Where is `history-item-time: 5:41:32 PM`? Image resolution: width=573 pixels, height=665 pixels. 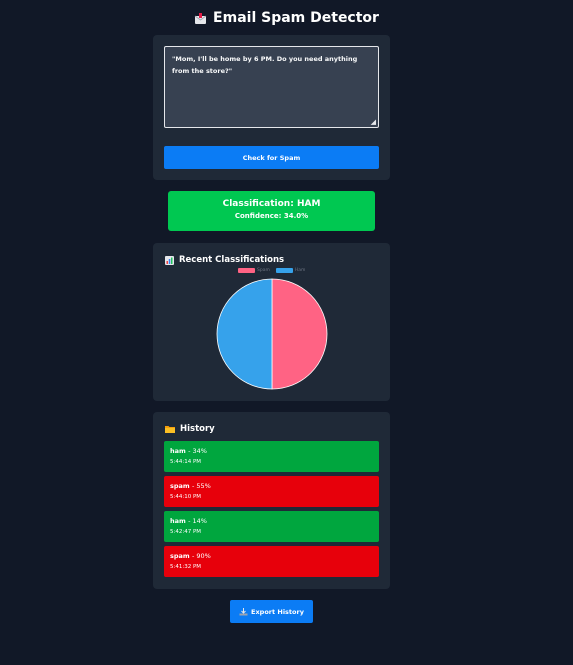
history-item-time: 5:41:32 PM is located at coordinates (186, 567).